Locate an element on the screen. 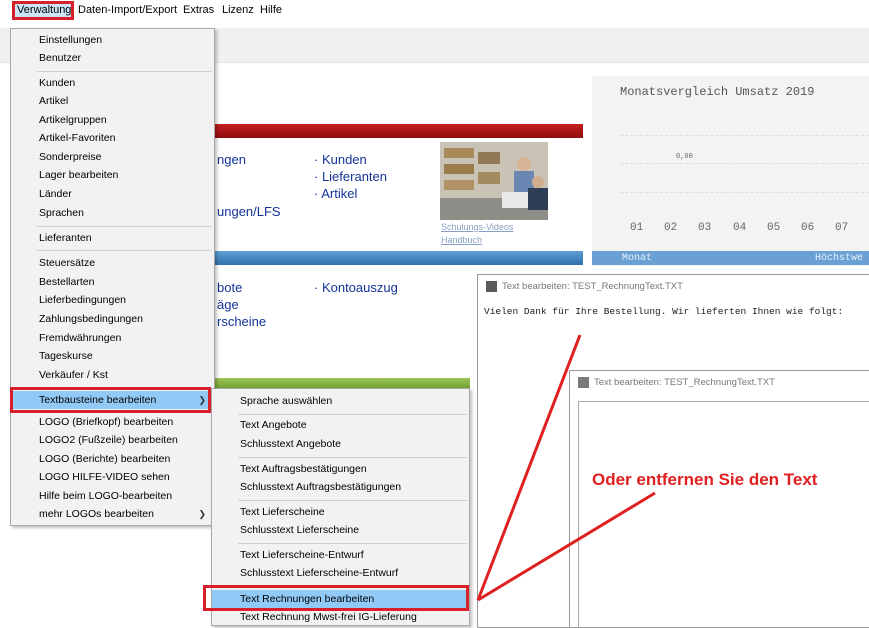  menu-item-tageskurse: Tageskurse is located at coordinates (112, 356).